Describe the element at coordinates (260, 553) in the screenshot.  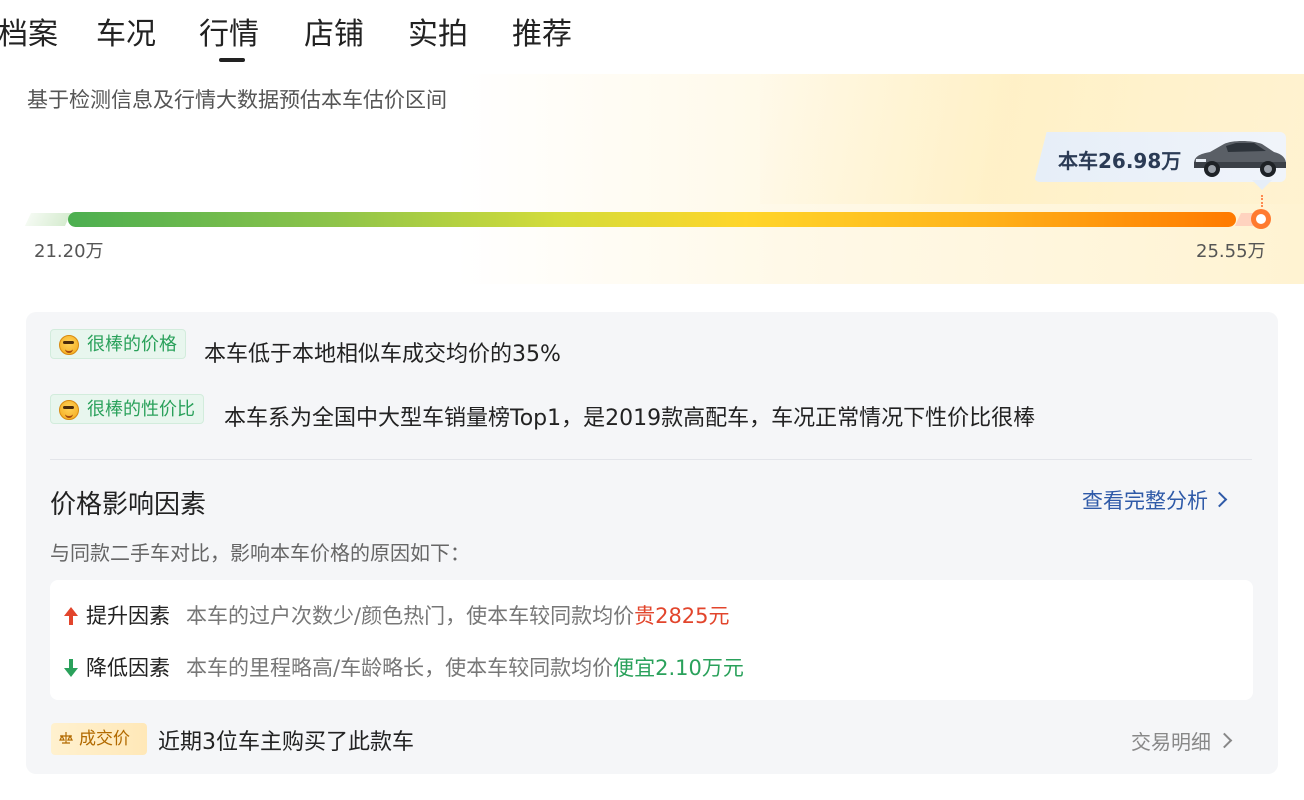
I see `factors-subtitle: 与同款二手车对比，影响本车价格的原因如下：` at that location.